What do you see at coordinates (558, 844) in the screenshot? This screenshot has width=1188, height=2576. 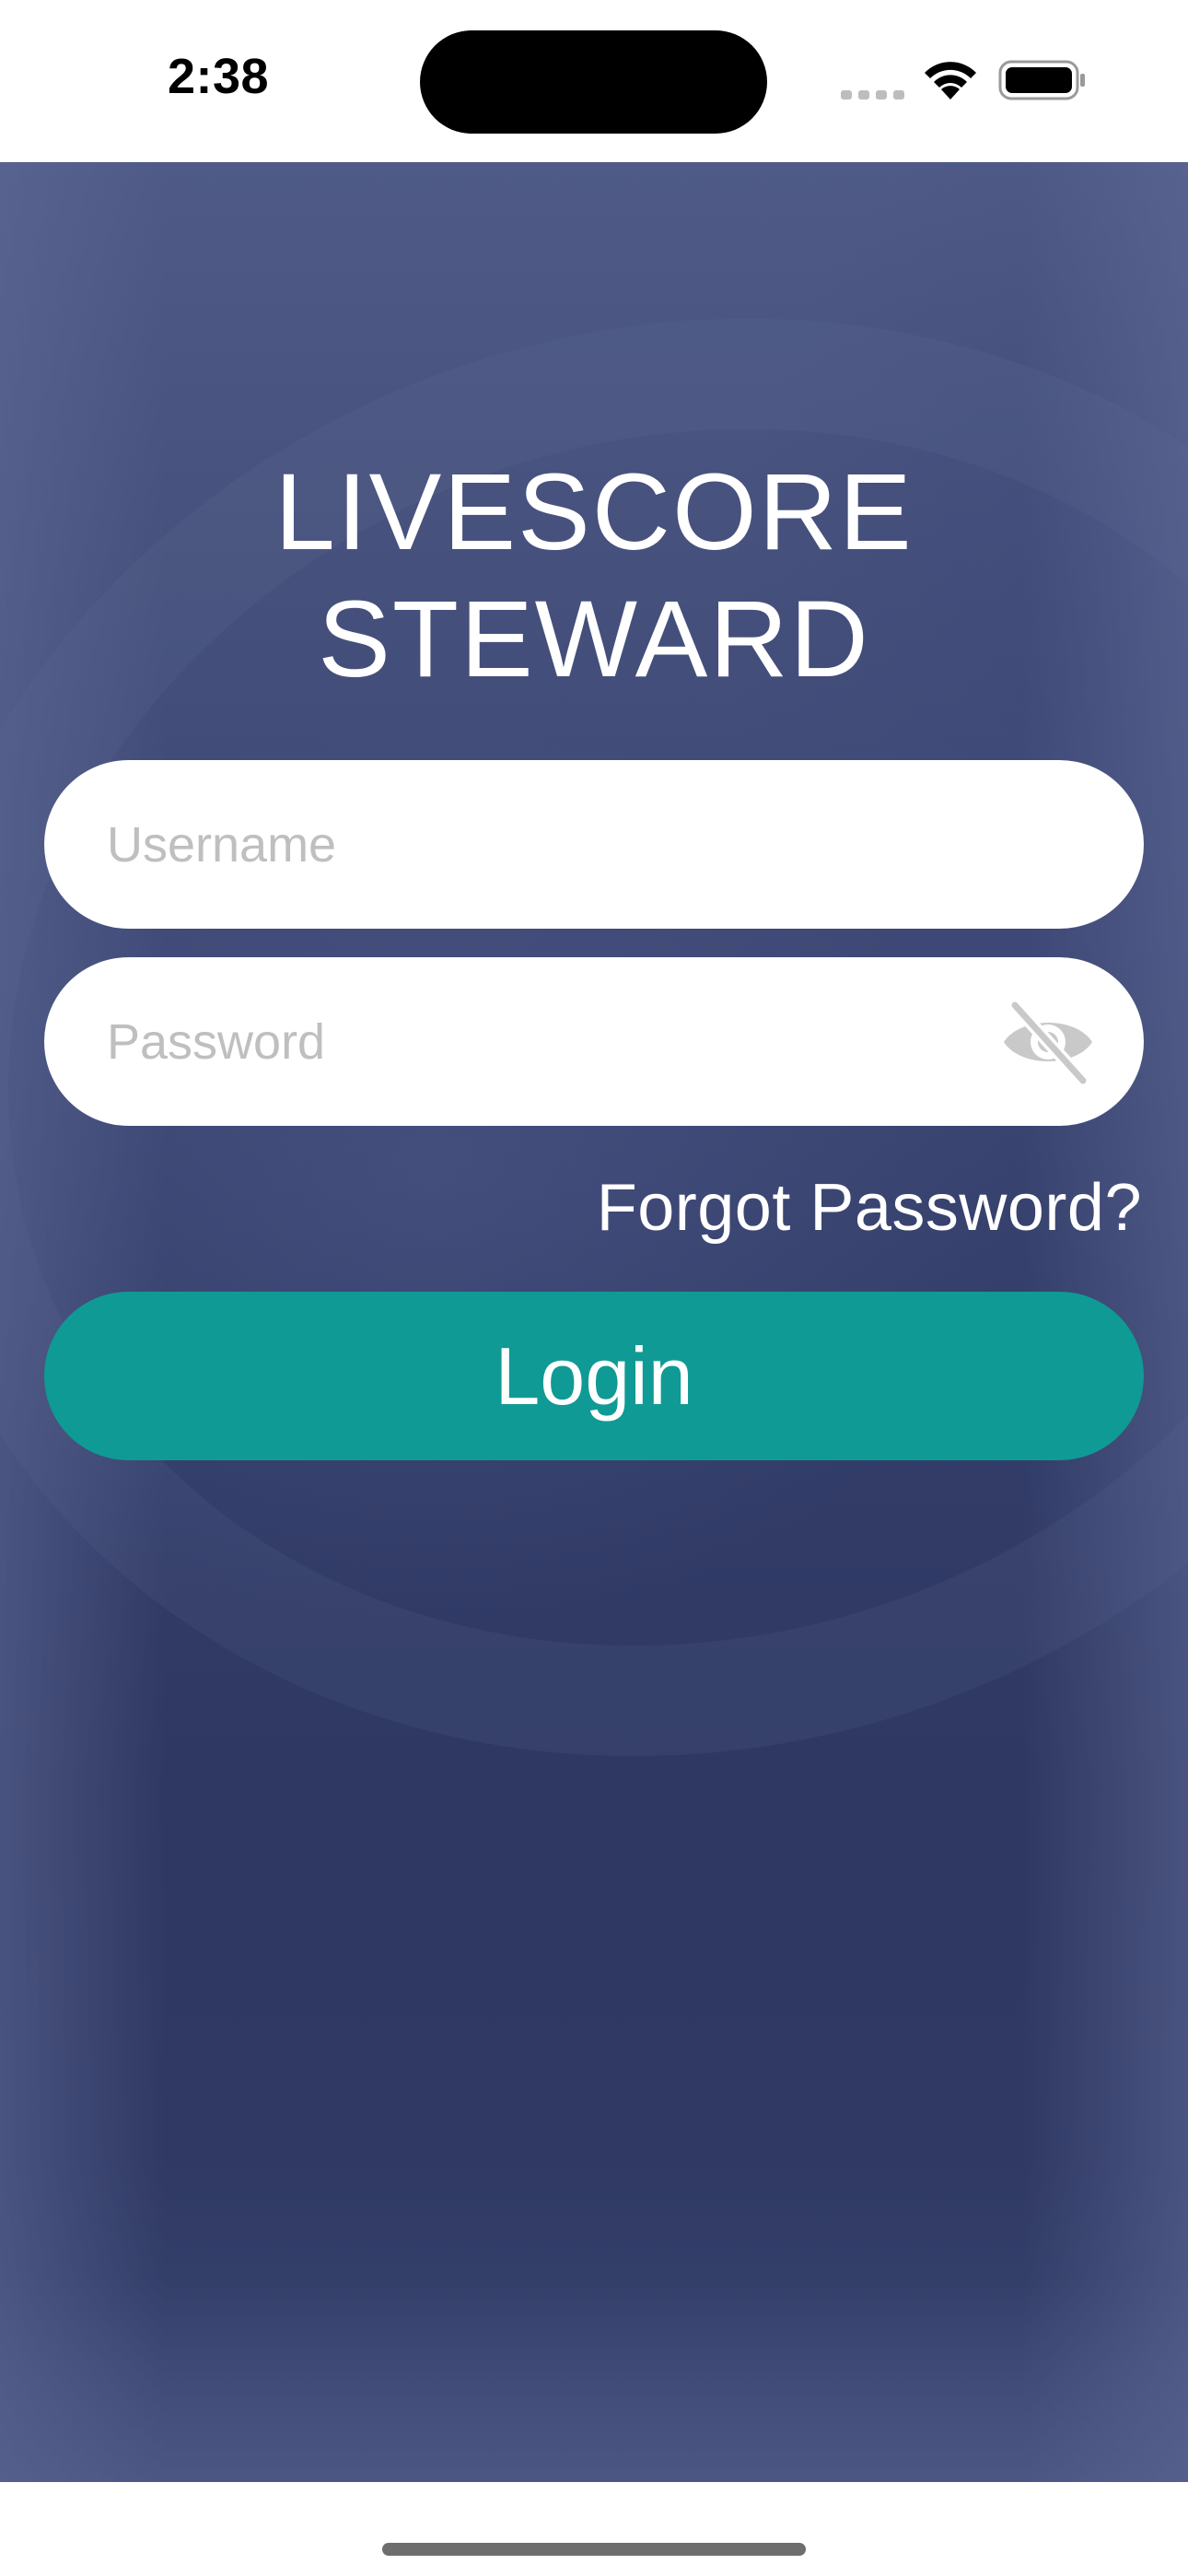 I see `username-input` at bounding box center [558, 844].